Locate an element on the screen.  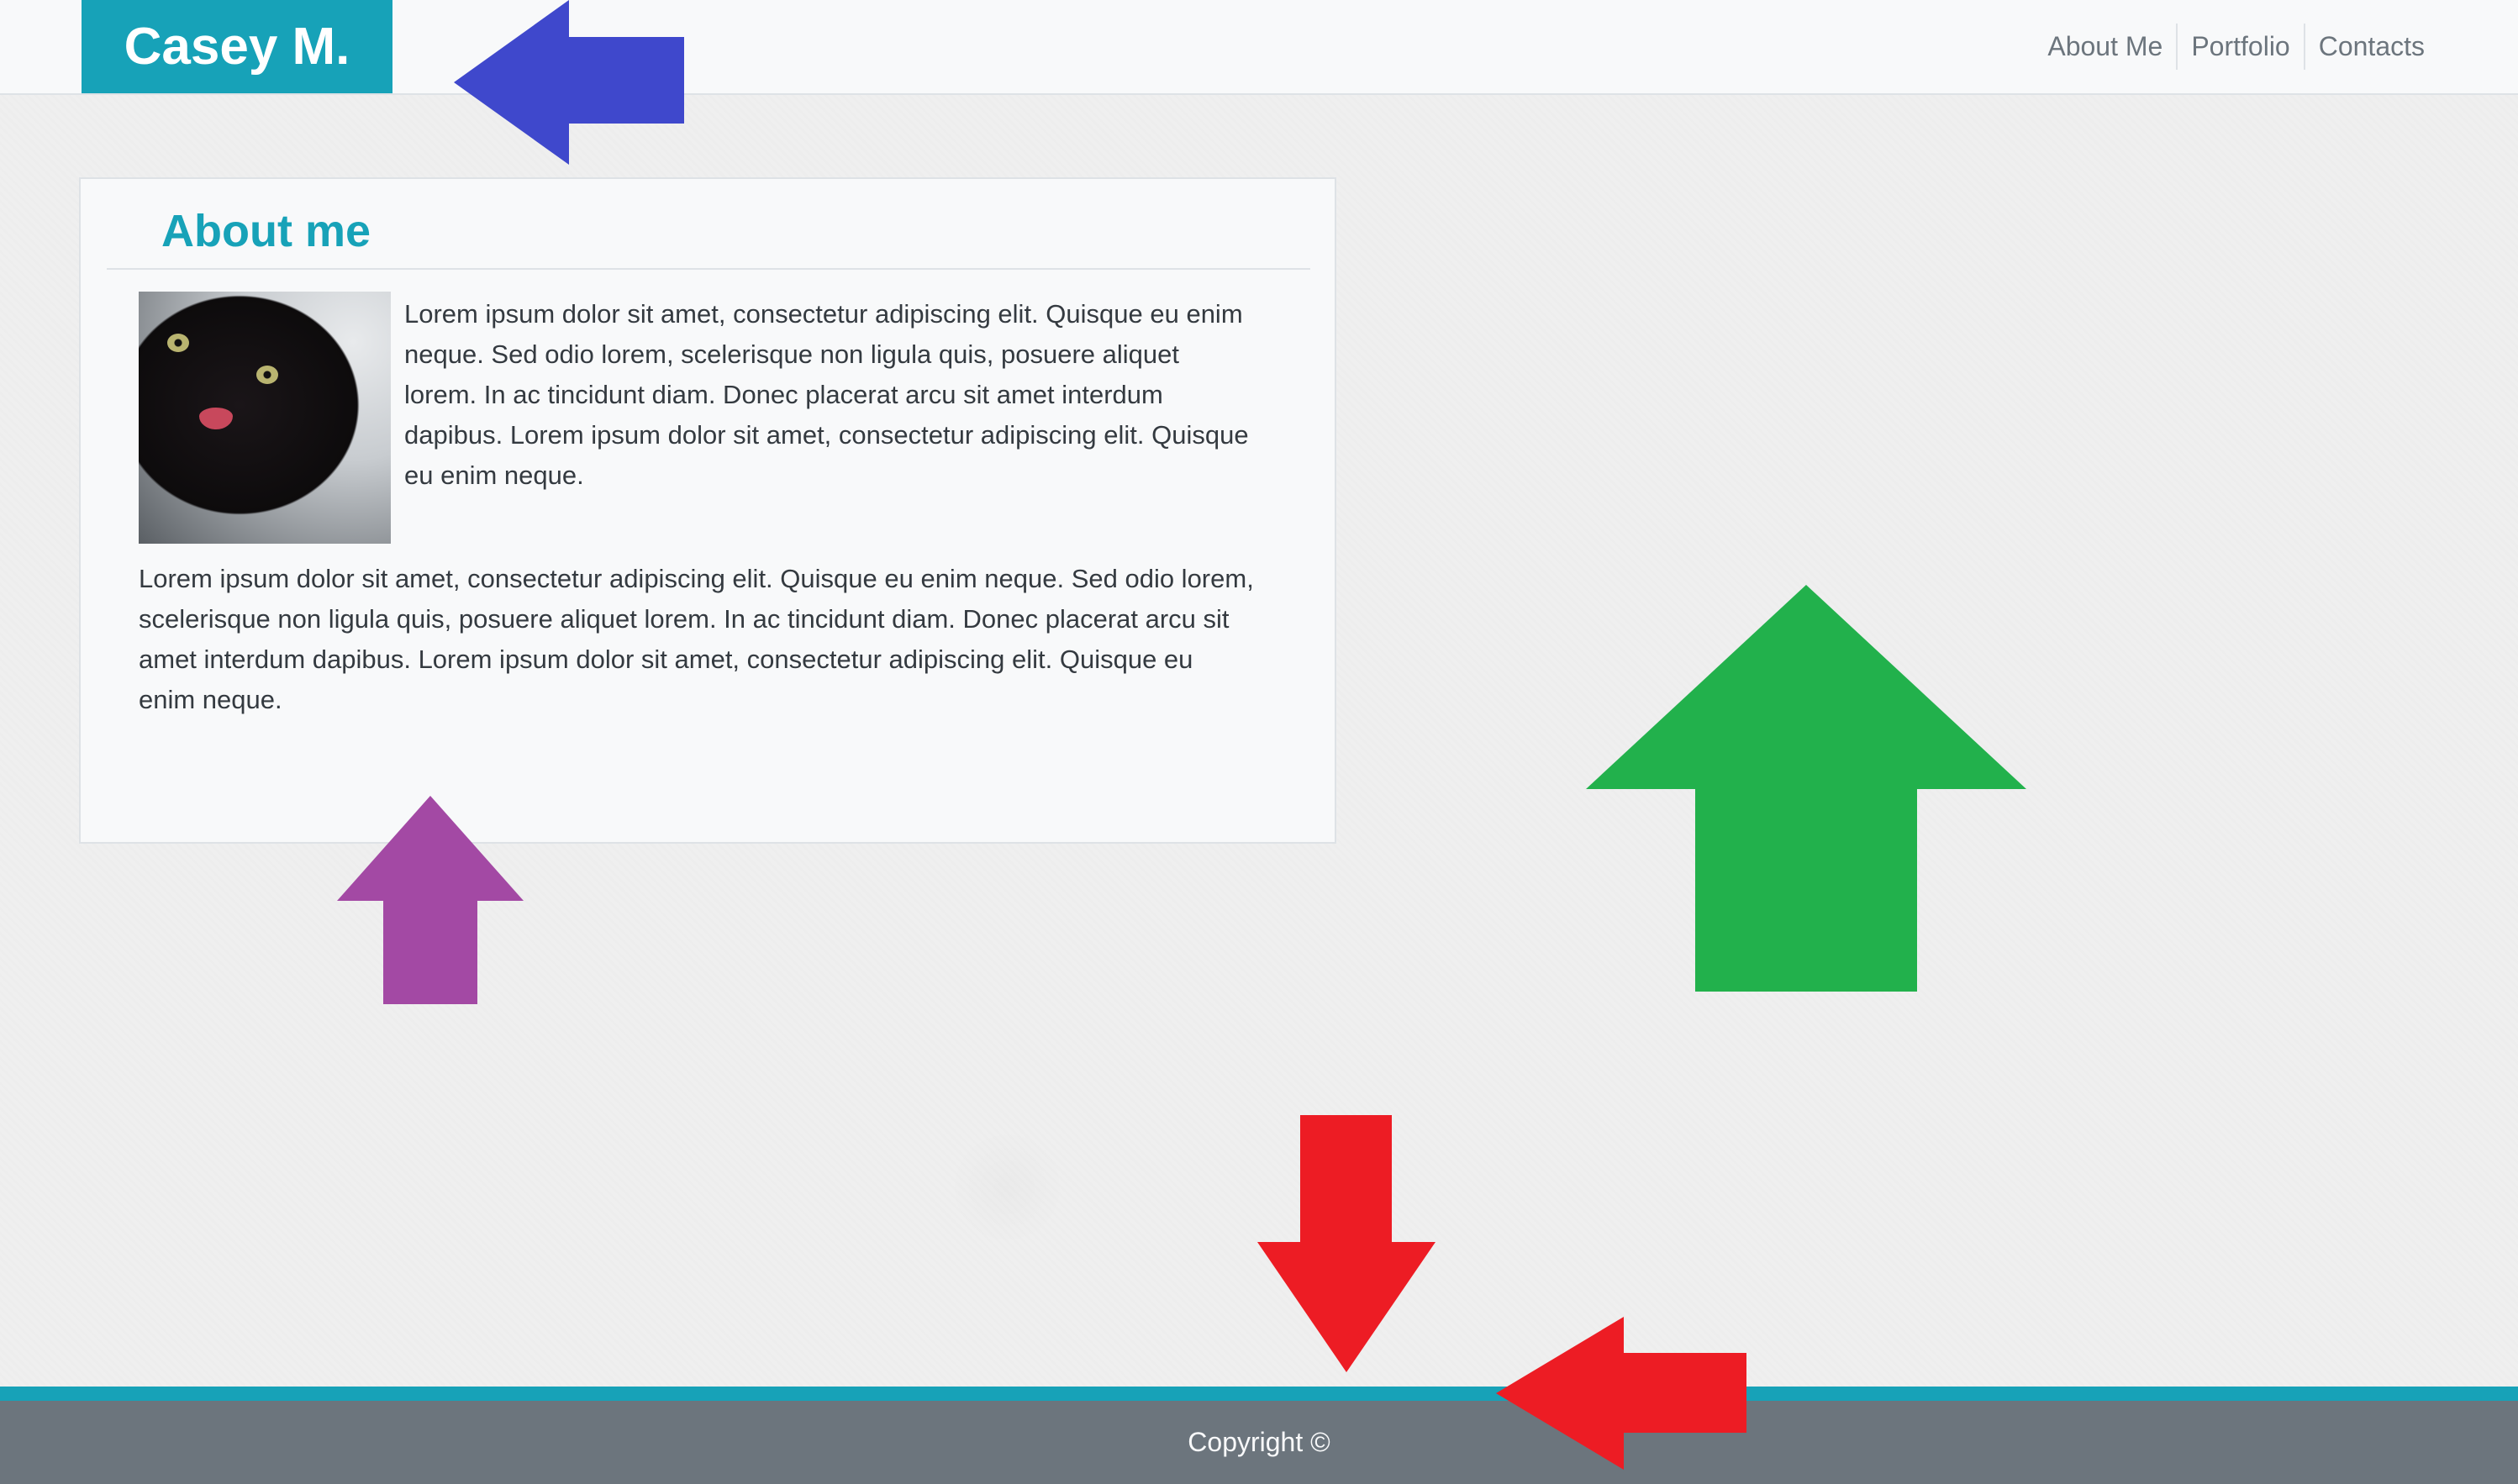
brand-logo-link: Casey M. is located at coordinates (237, 47).